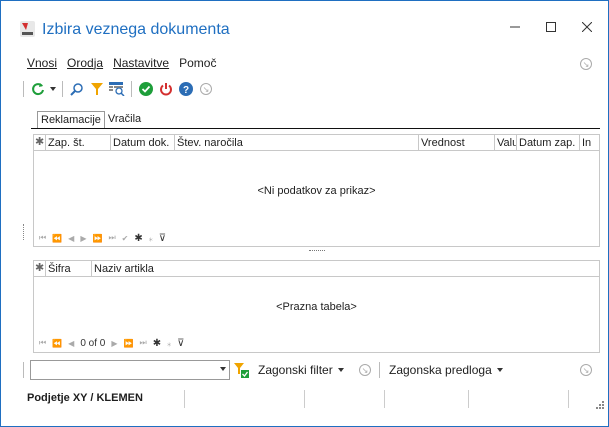 Image resolution: width=609 pixels, height=427 pixels. I want to click on help-icon: ?, so click(186, 89).